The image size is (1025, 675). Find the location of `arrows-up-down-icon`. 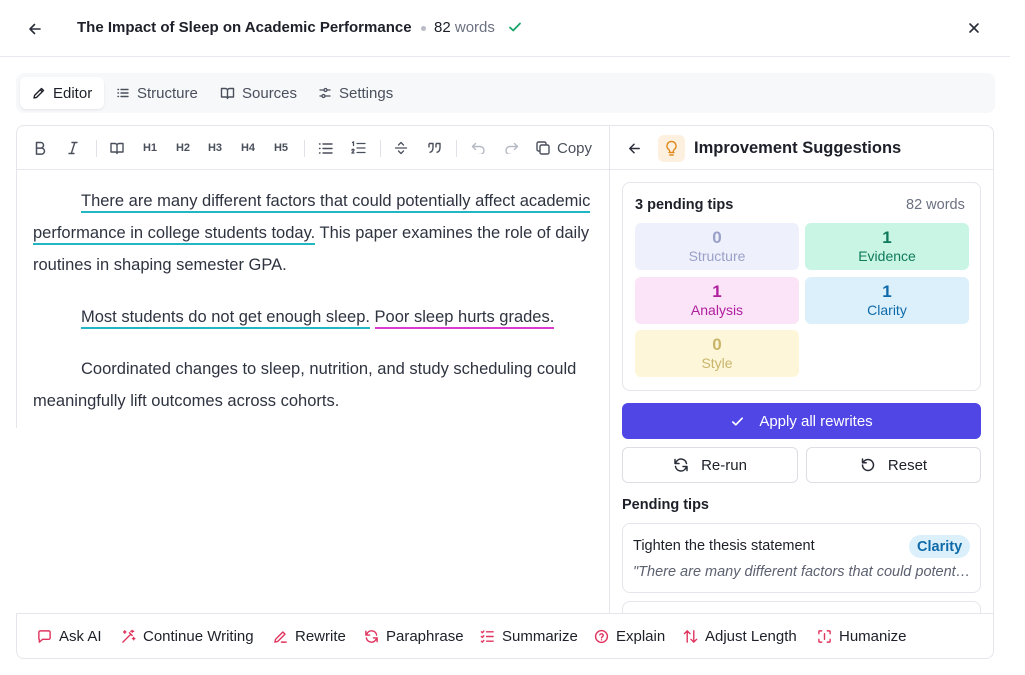

arrows-up-down-icon is located at coordinates (690, 636).